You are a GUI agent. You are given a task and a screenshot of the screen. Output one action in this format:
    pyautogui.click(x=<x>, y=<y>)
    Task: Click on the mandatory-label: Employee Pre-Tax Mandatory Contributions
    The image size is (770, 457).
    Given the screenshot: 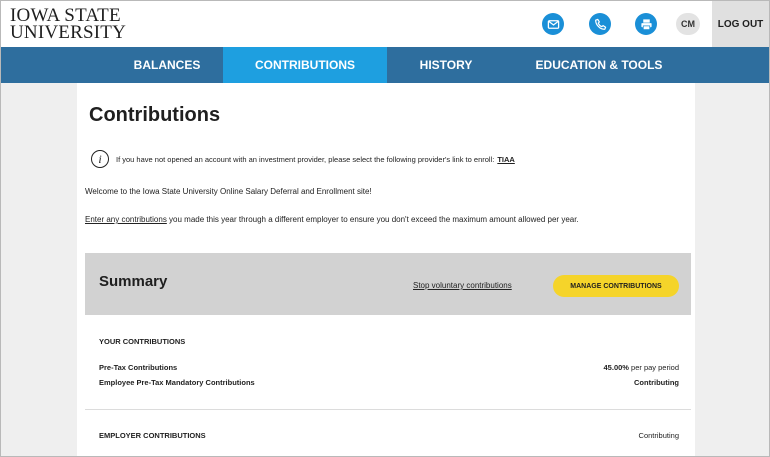 What is the action you would take?
    pyautogui.click(x=177, y=382)
    